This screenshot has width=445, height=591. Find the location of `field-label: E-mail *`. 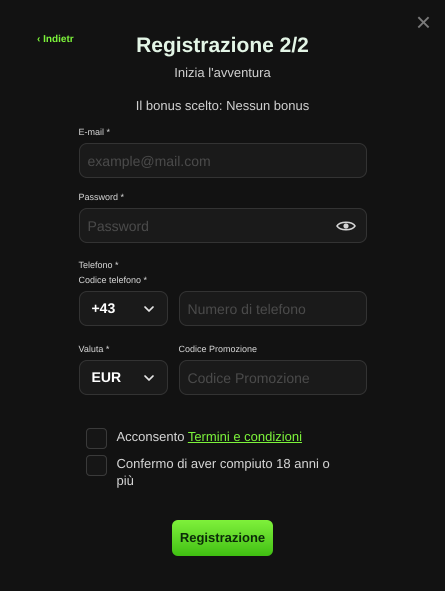

field-label: E-mail * is located at coordinates (95, 132).